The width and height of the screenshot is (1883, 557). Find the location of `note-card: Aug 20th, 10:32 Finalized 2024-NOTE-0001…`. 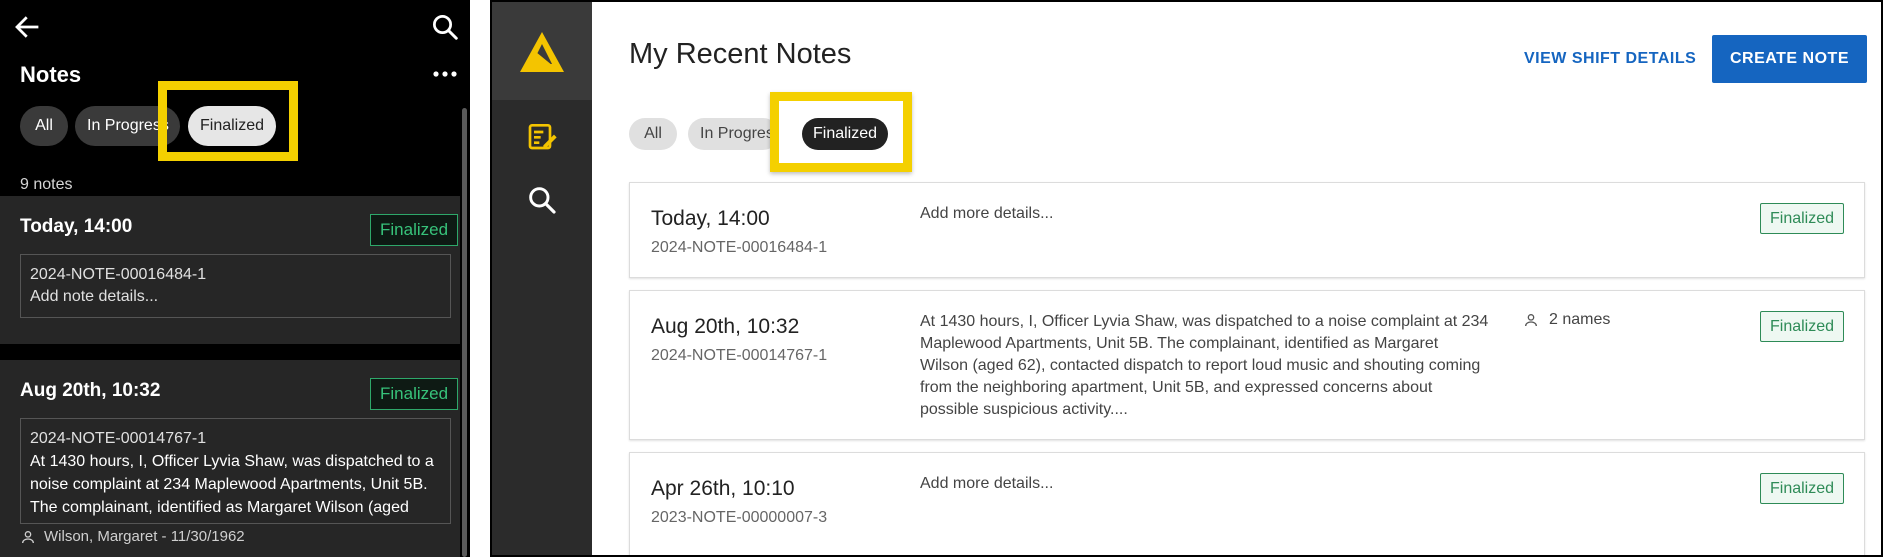

note-card: Aug 20th, 10:32 Finalized 2024-NOTE-0001… is located at coordinates (230, 458).